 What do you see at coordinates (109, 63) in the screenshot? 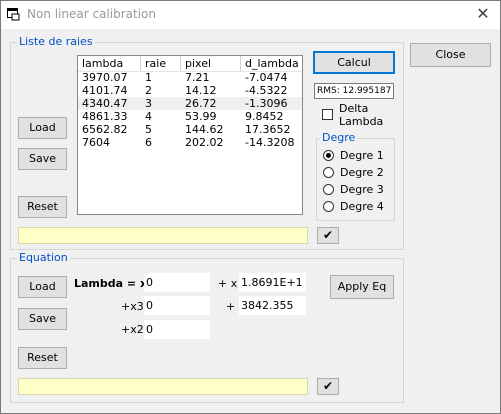
I see `column-header-lambda: lambda` at bounding box center [109, 63].